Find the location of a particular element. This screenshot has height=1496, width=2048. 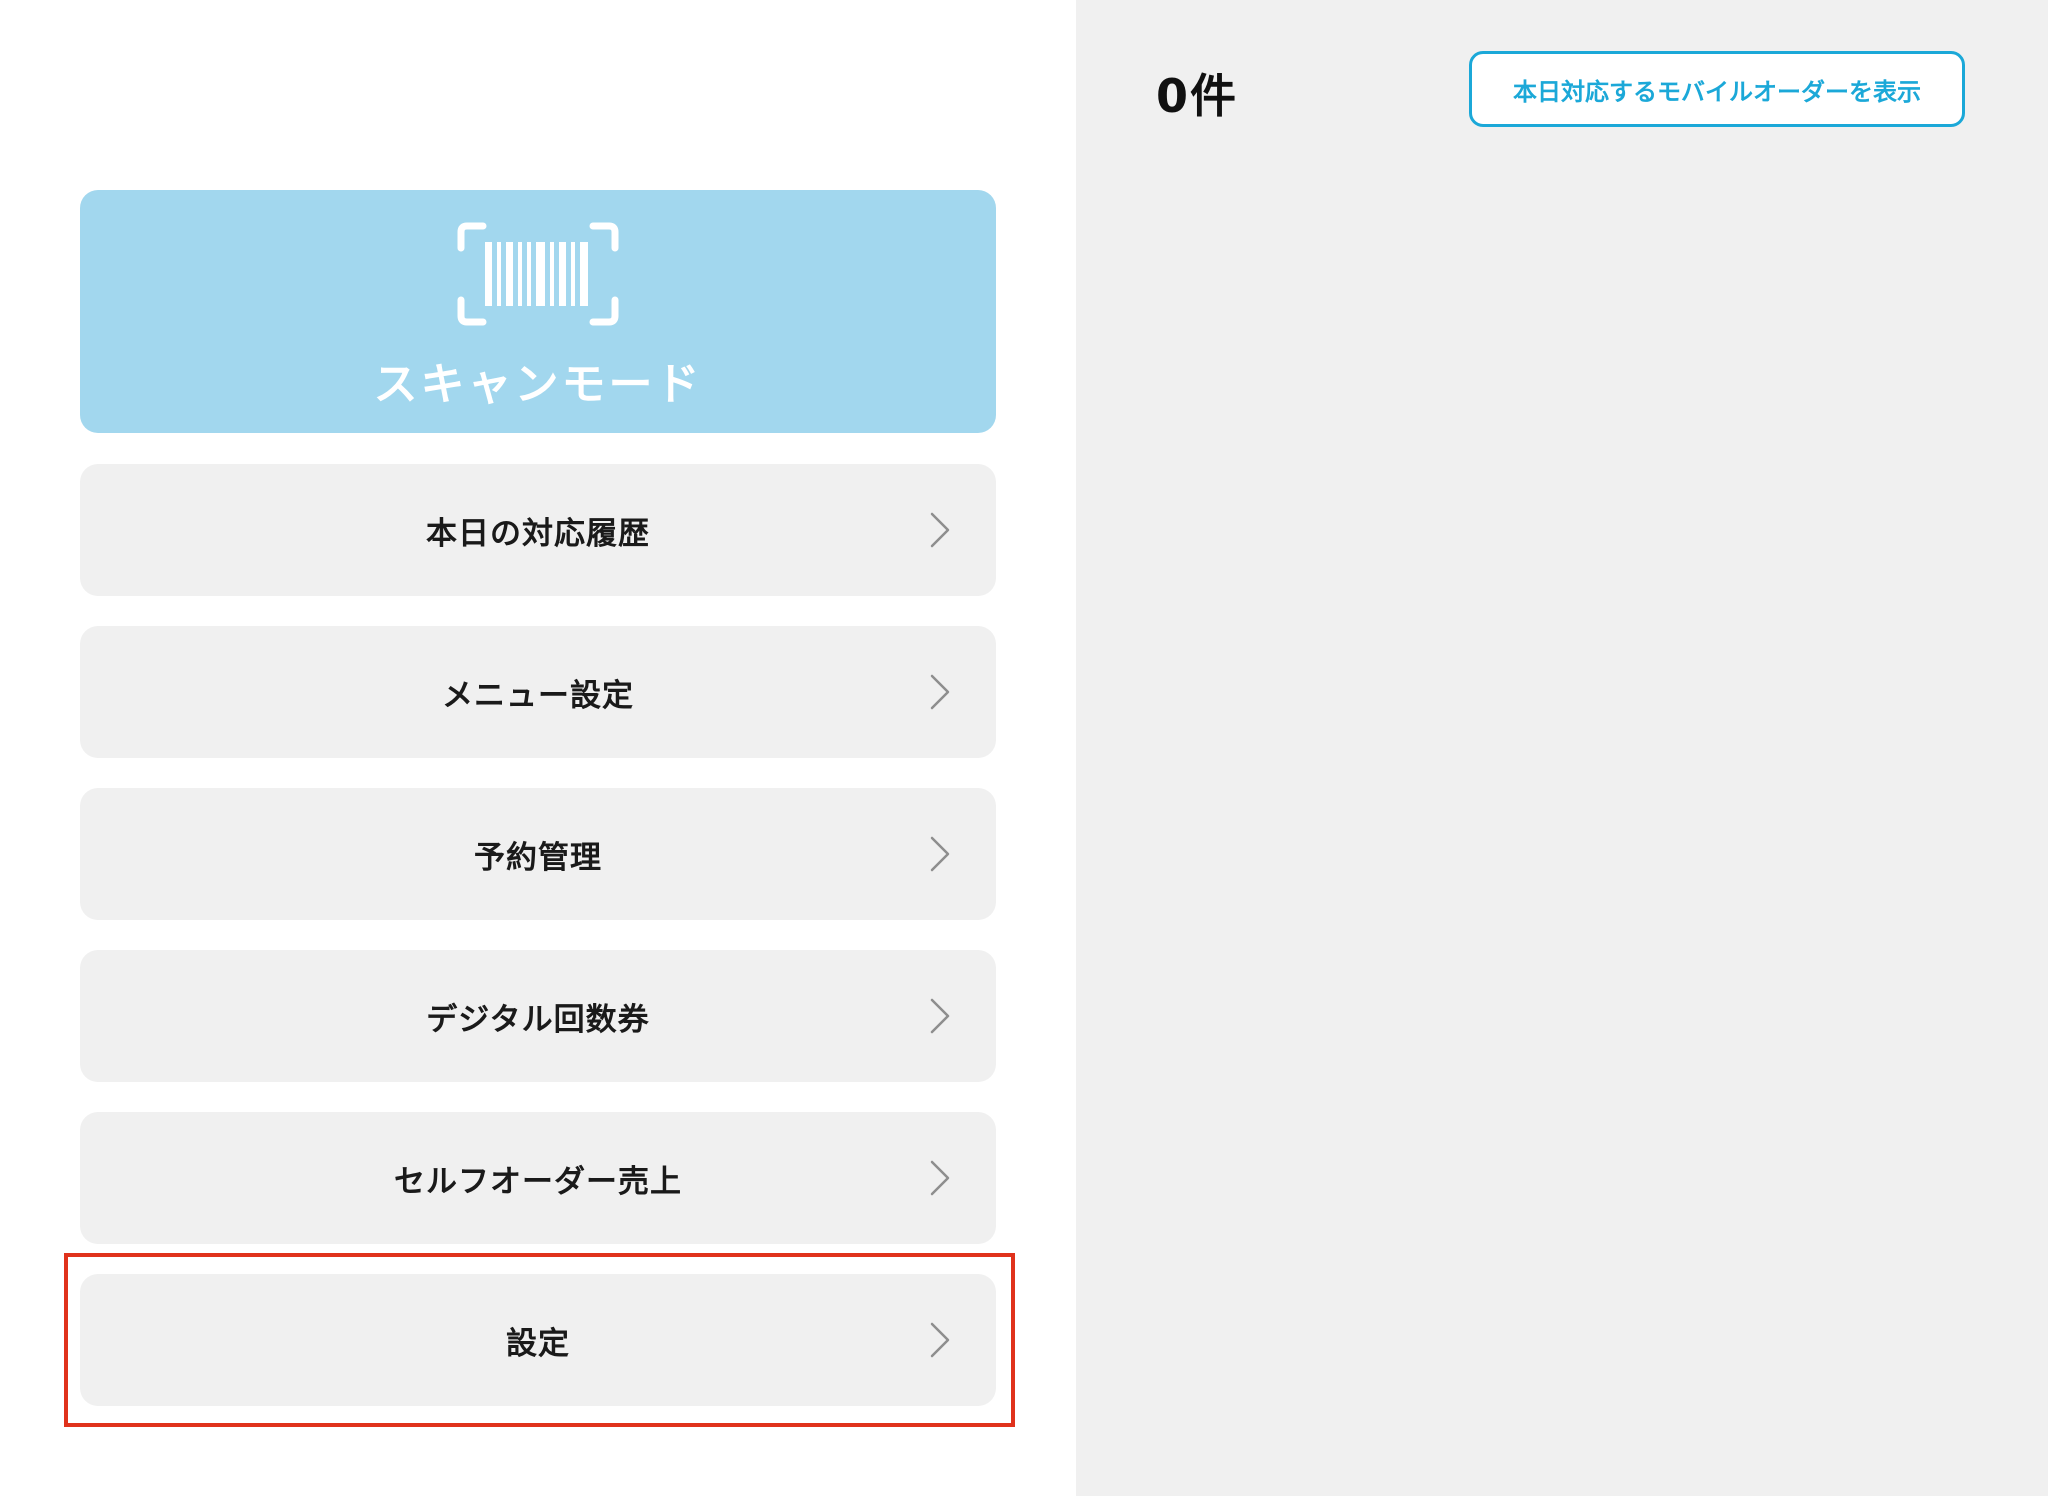

order-count: 0件 is located at coordinates (1197, 96).